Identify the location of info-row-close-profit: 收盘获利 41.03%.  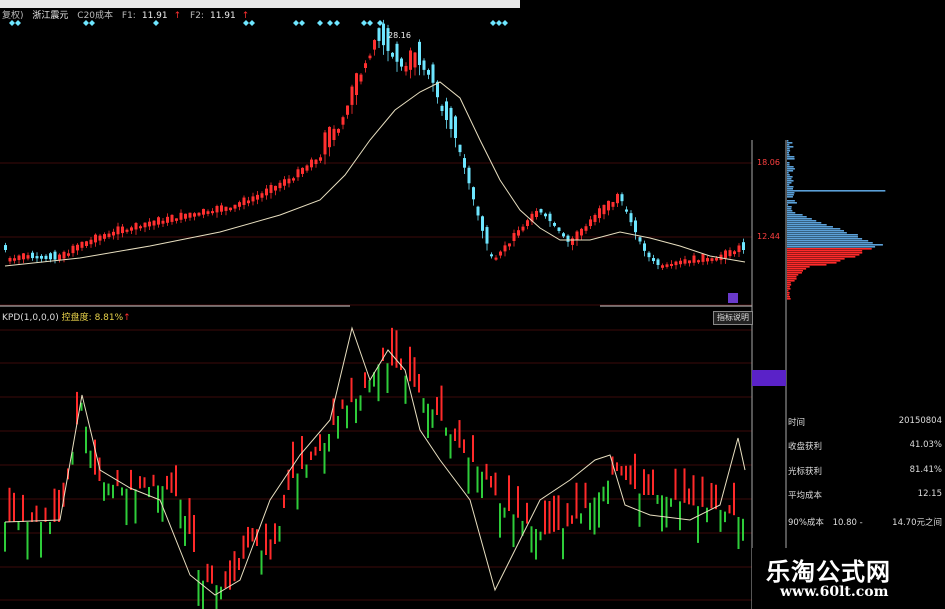
(865, 447).